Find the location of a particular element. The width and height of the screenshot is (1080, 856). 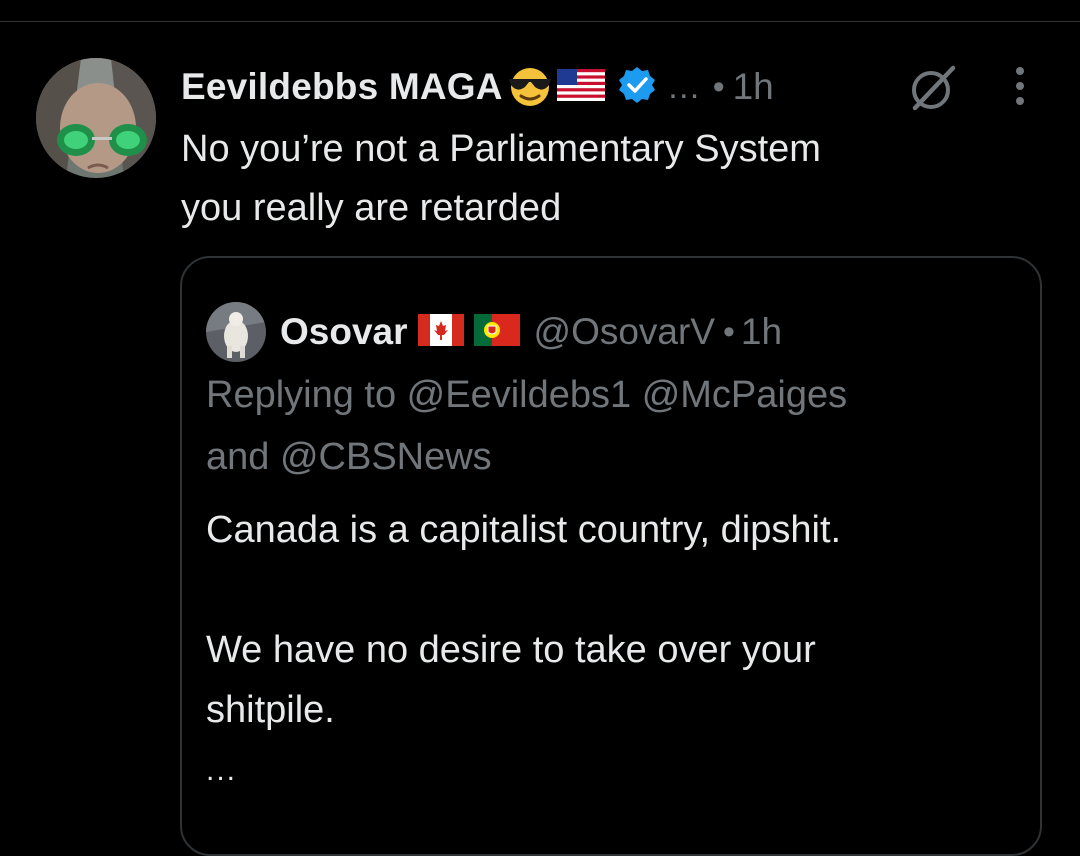

quote-header: Osovar @OsovarV • 1h is located at coordinates (531, 332).